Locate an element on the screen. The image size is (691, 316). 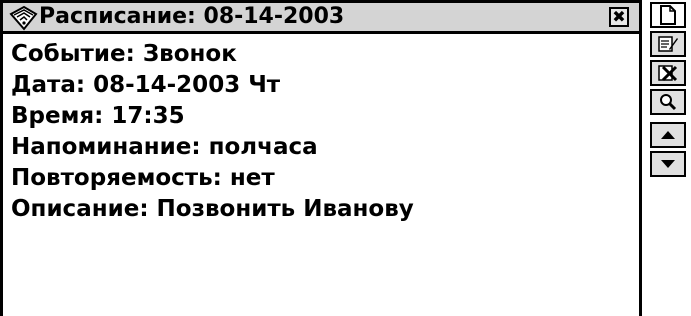
field-value: 17:35 is located at coordinates (148, 116).